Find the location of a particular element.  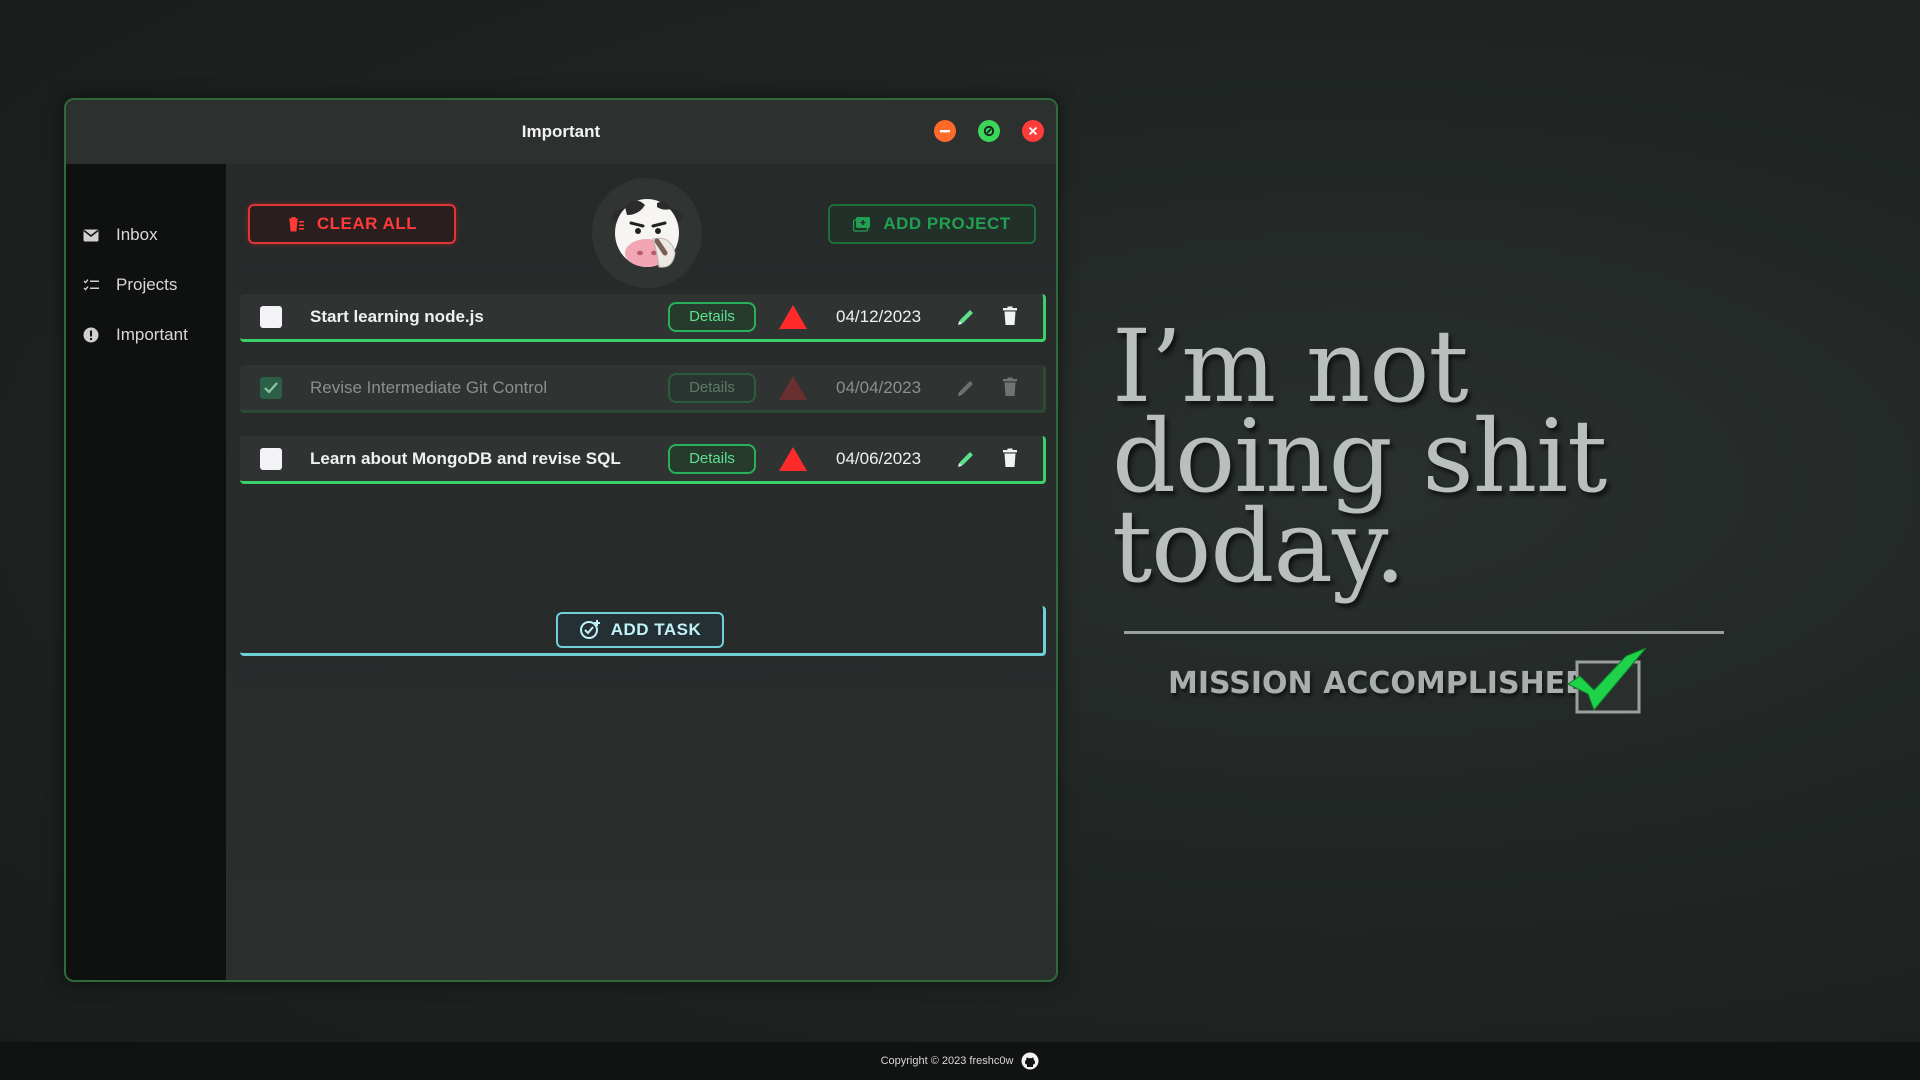

minimize-button is located at coordinates (945, 131).